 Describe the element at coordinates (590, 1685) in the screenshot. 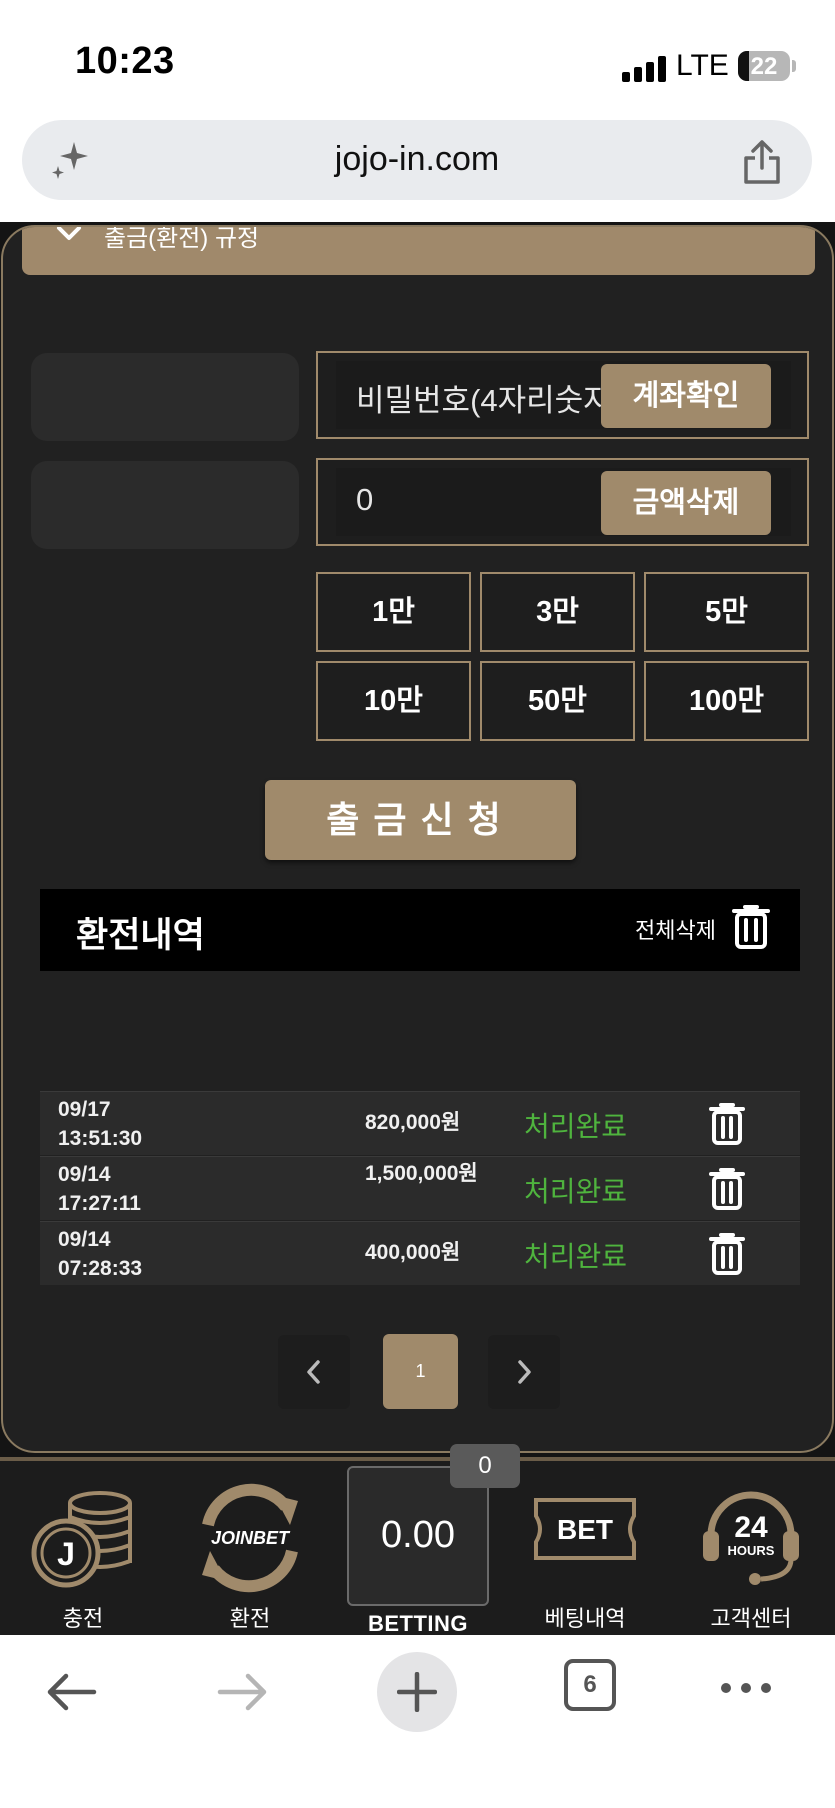

I see `tabs-button: 6` at that location.